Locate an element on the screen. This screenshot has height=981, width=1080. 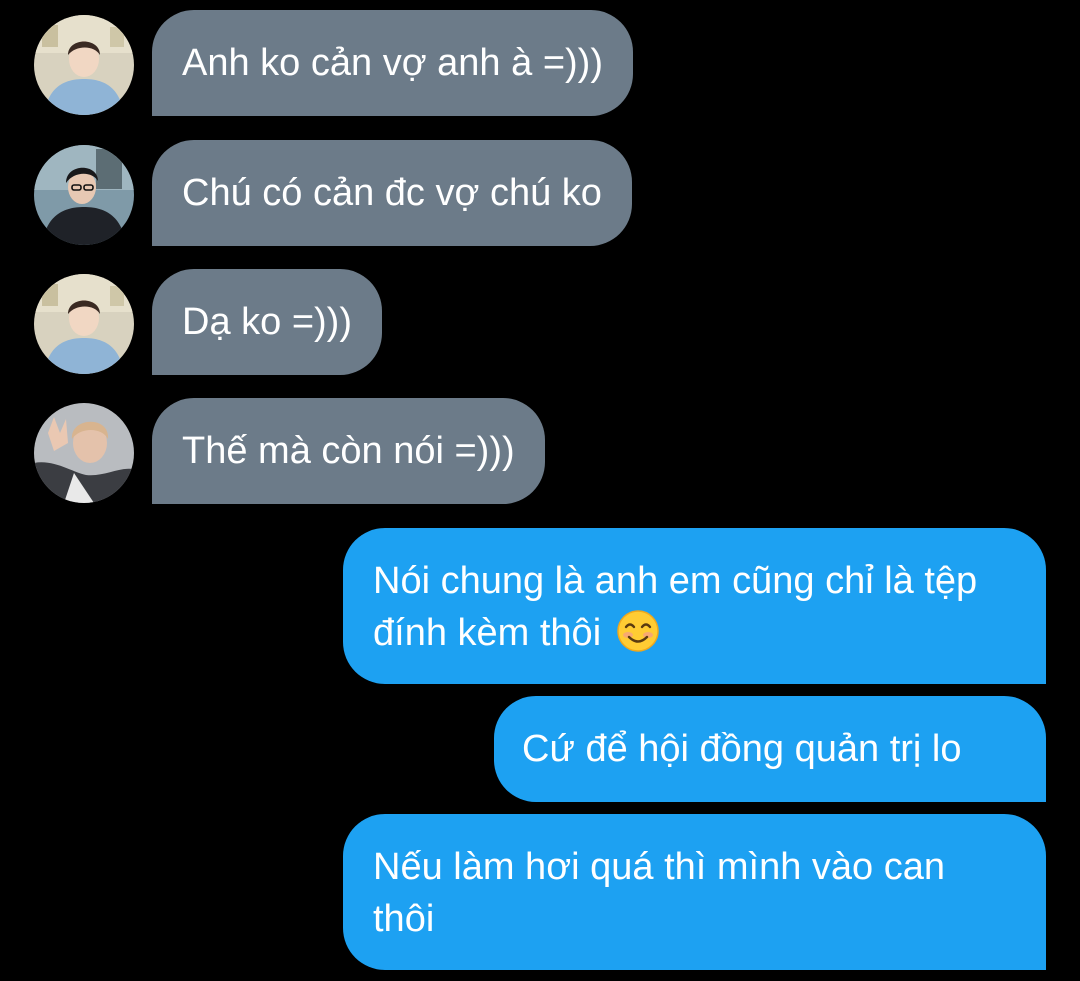
incoming-message-bubble: Thế mà còn nói =))) is located at coordinates (348, 451).